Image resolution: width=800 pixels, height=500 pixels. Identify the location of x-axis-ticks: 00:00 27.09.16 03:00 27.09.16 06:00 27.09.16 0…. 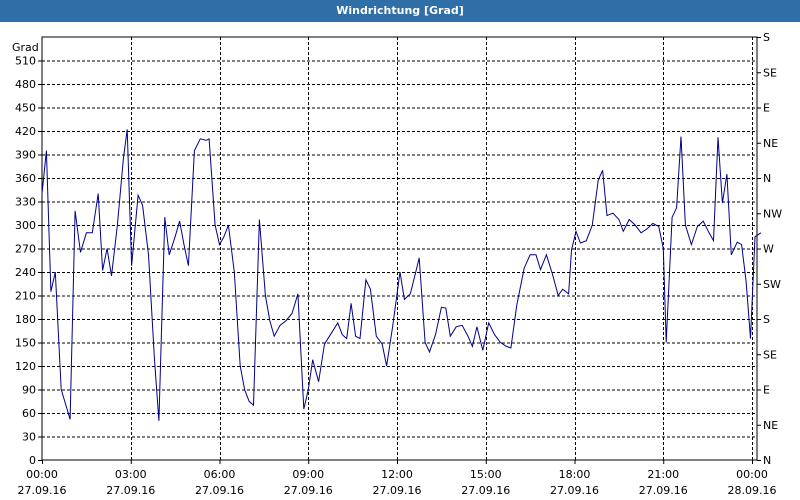
(397, 478).